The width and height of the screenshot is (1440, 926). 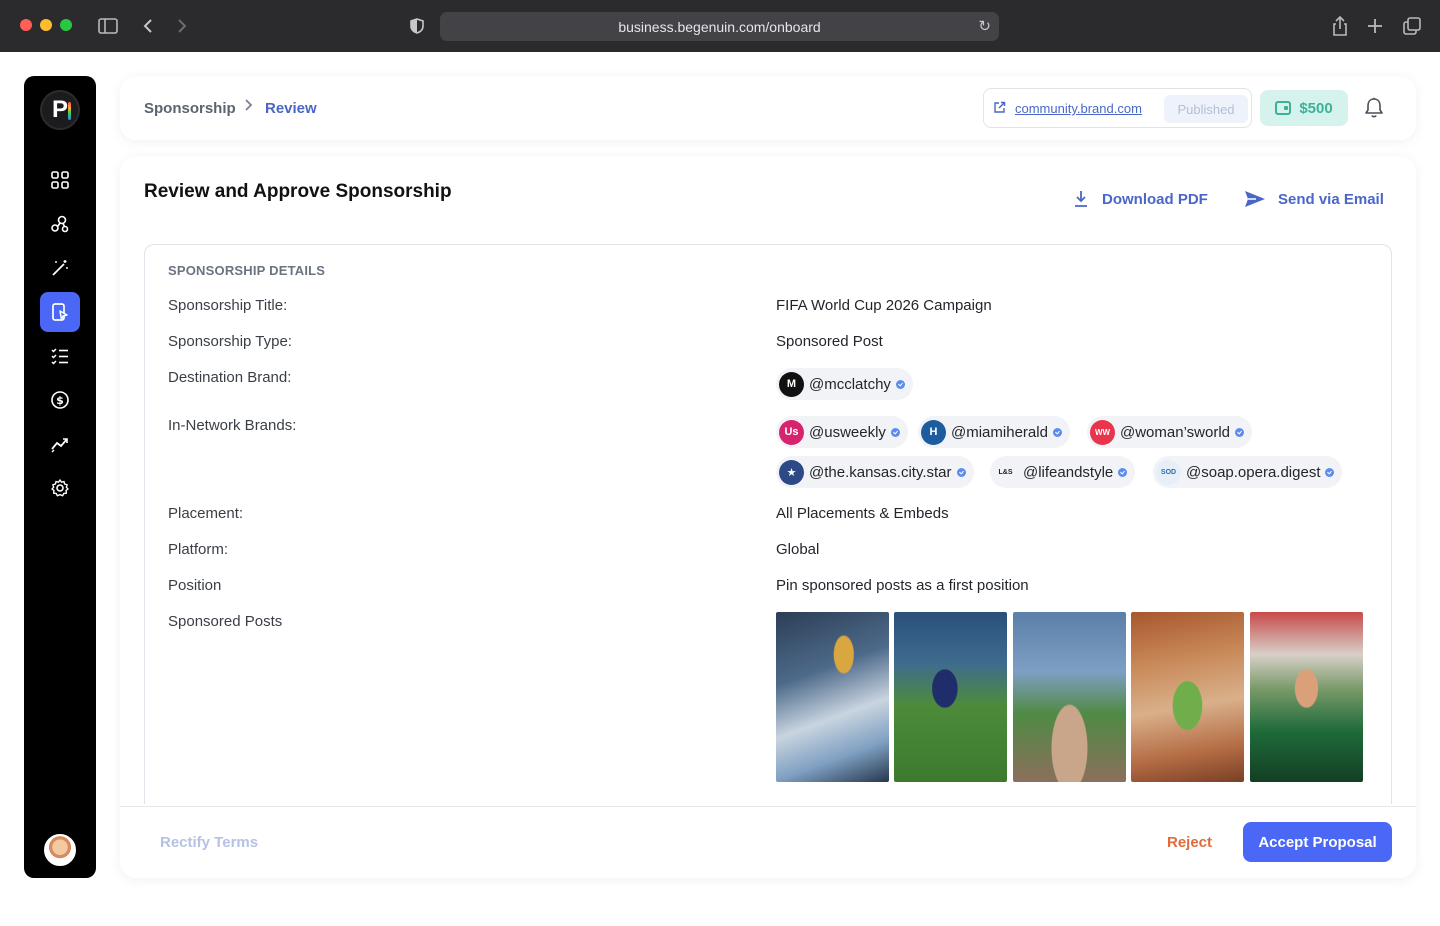 I want to click on shield-icon, so click(x=417, y=26).